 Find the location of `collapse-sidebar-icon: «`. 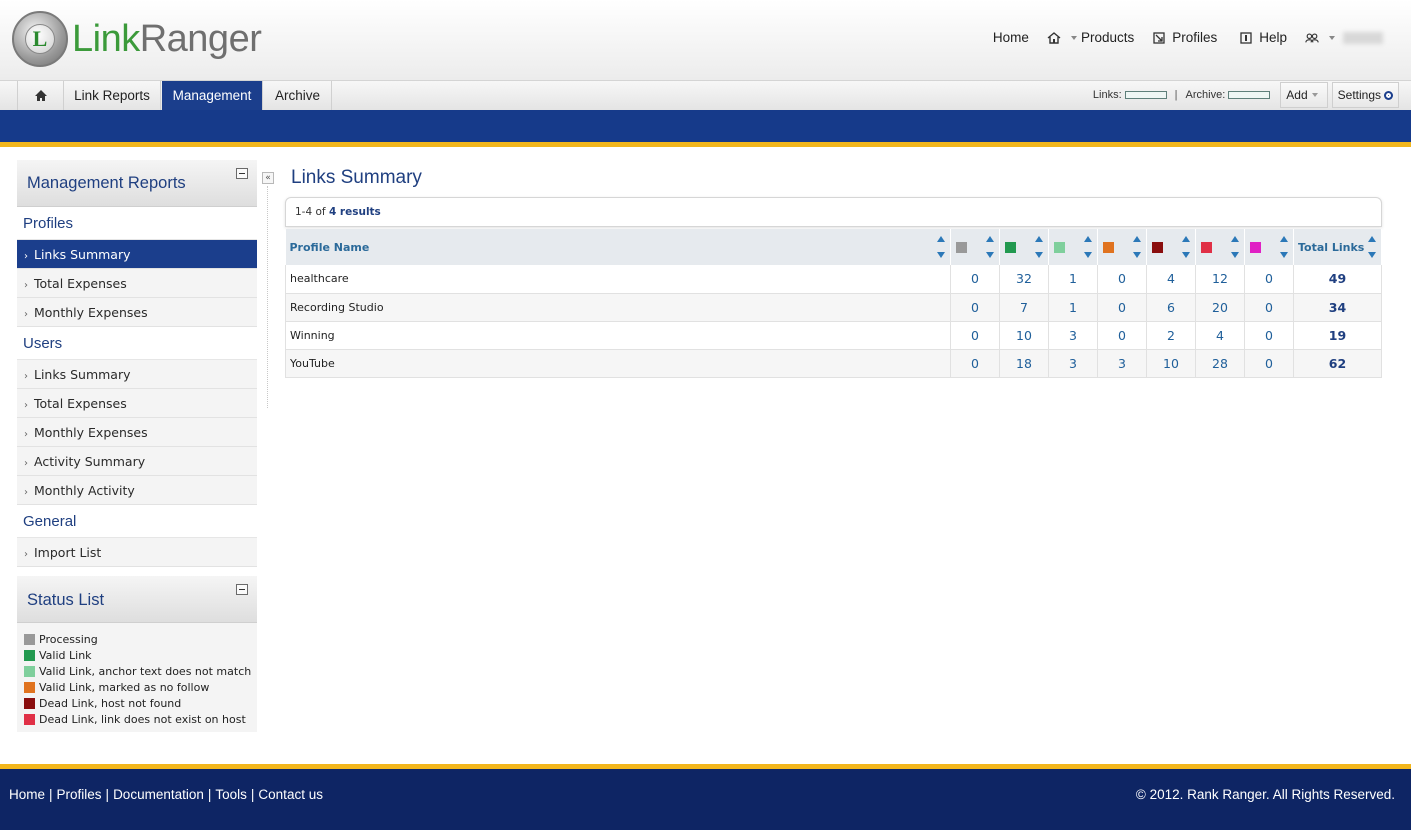

collapse-sidebar-icon: « is located at coordinates (268, 178).